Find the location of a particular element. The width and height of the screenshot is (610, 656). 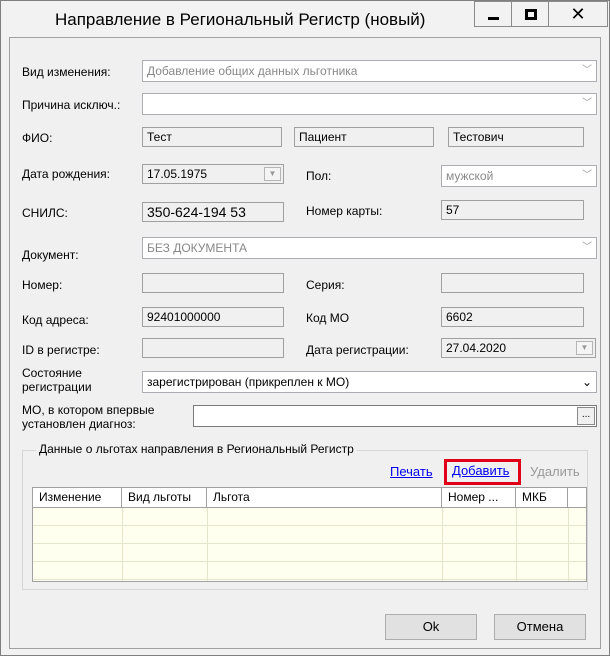

registry-id-field is located at coordinates (213, 348).